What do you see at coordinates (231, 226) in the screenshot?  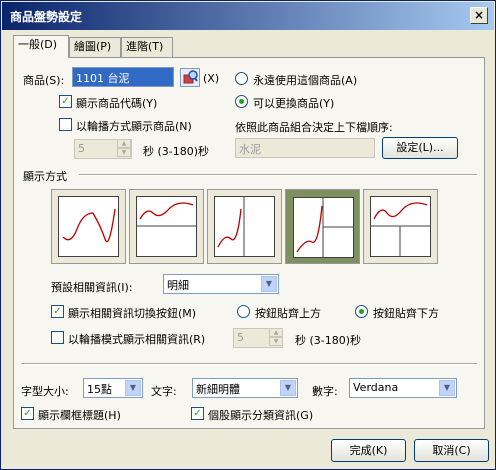 I see `chart-left-right-icon` at bounding box center [231, 226].